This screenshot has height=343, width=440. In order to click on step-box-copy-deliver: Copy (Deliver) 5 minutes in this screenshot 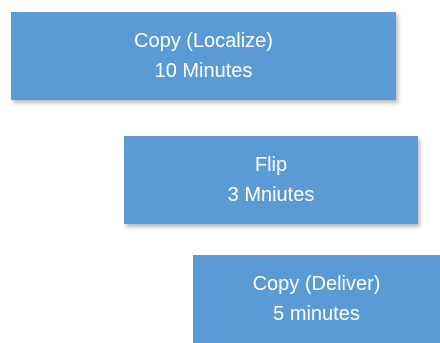, I will do `click(316, 299)`.